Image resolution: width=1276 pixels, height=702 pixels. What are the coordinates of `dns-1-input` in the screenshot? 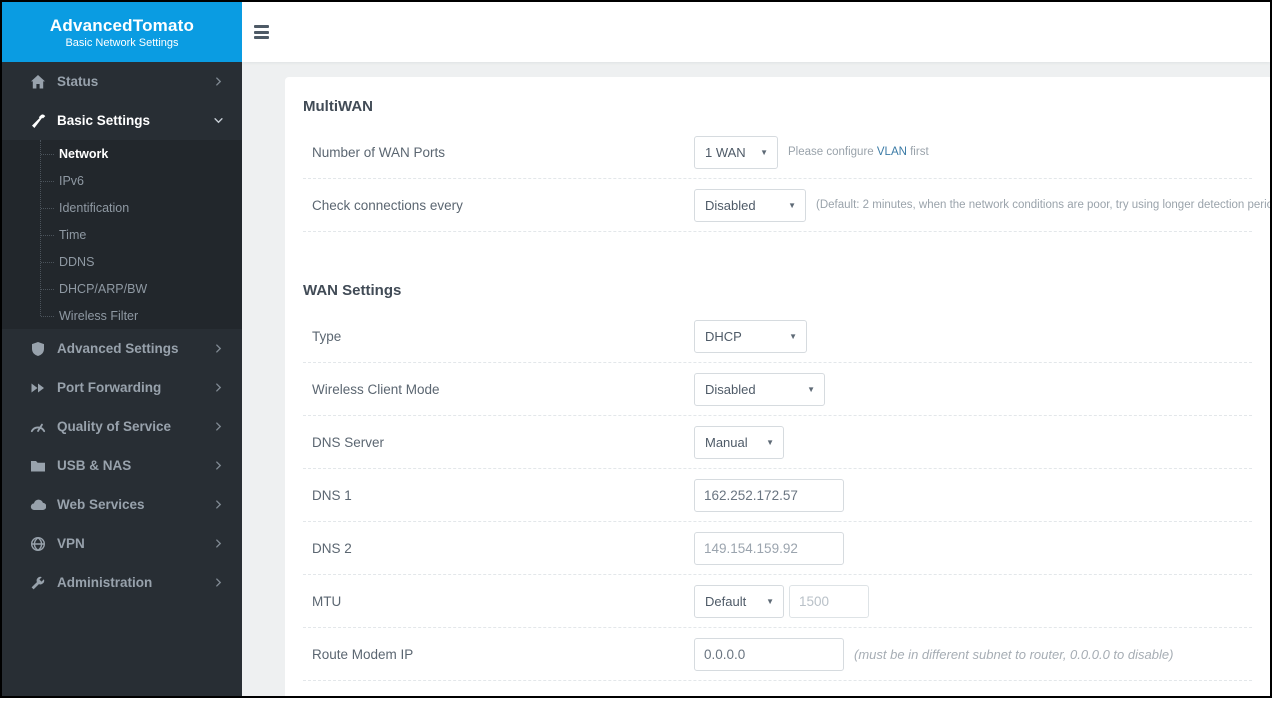 It's located at (769, 495).